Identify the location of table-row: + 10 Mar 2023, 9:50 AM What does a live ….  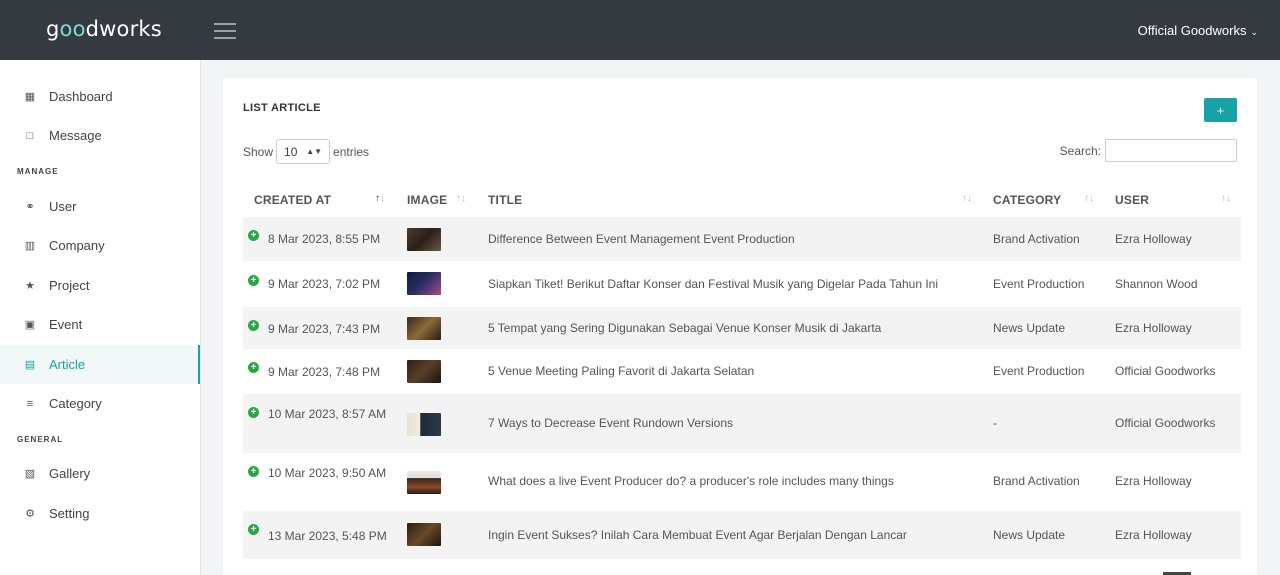
(742, 482).